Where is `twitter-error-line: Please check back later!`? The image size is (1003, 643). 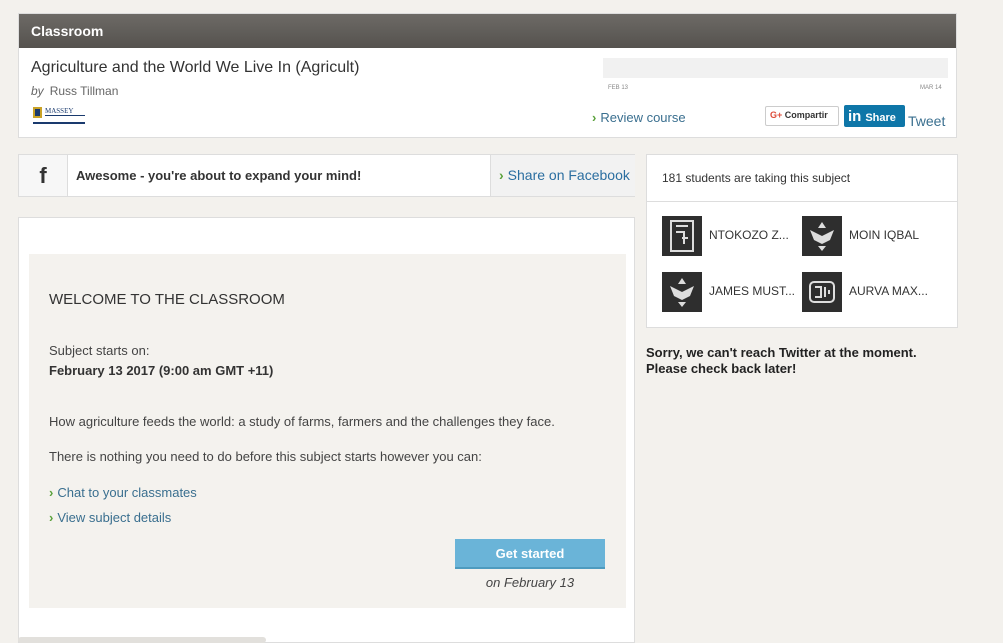
twitter-error-line: Please check back later! is located at coordinates (721, 368).